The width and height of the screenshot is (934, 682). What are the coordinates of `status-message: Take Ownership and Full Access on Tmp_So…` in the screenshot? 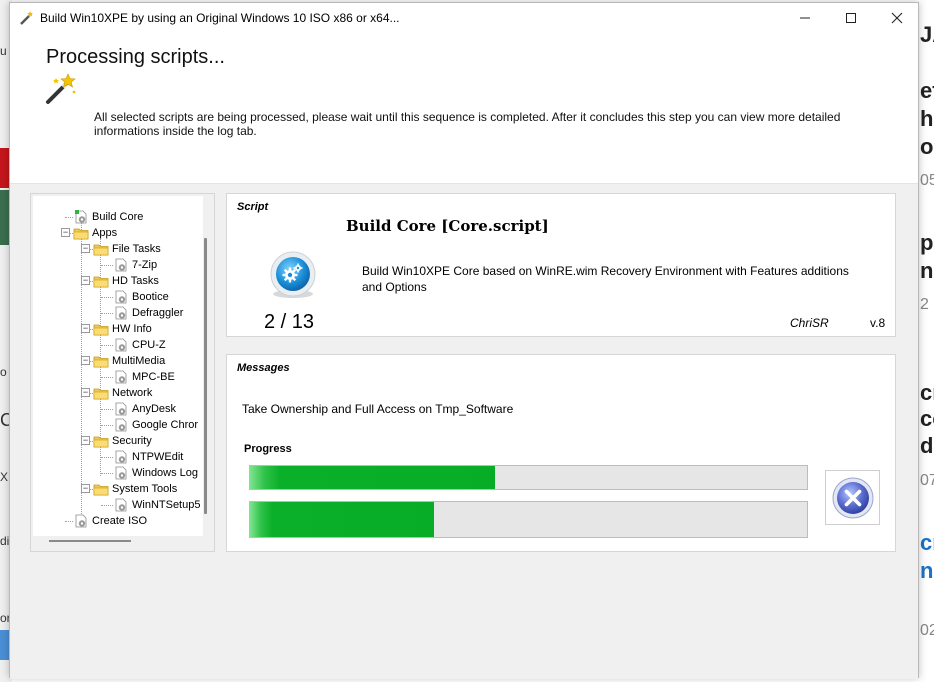 It's located at (378, 409).